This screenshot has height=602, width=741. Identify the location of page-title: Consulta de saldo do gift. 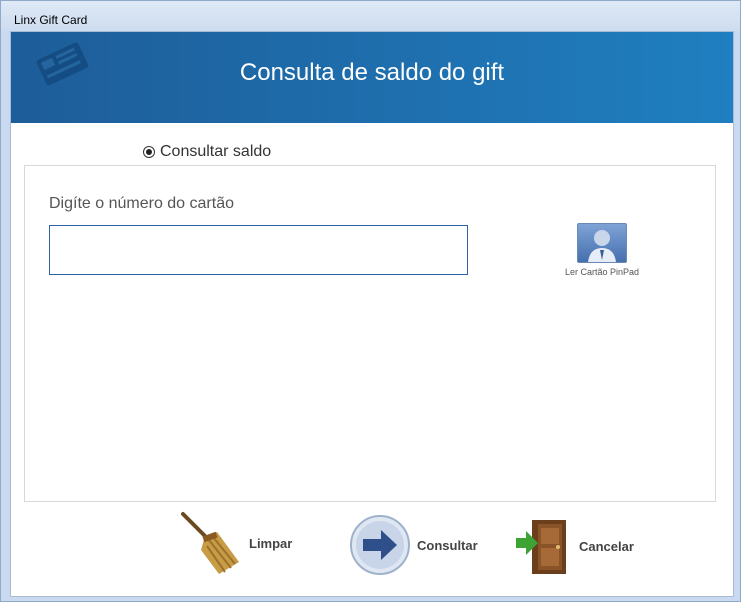
(372, 72).